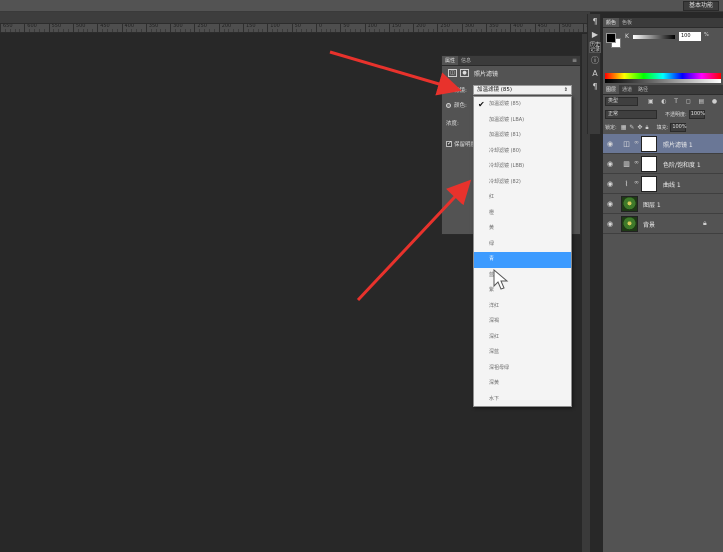 The width and height of the screenshot is (723, 552). Describe the element at coordinates (522, 307) in the screenshot. I see `dropdown-item: 洋红` at that location.